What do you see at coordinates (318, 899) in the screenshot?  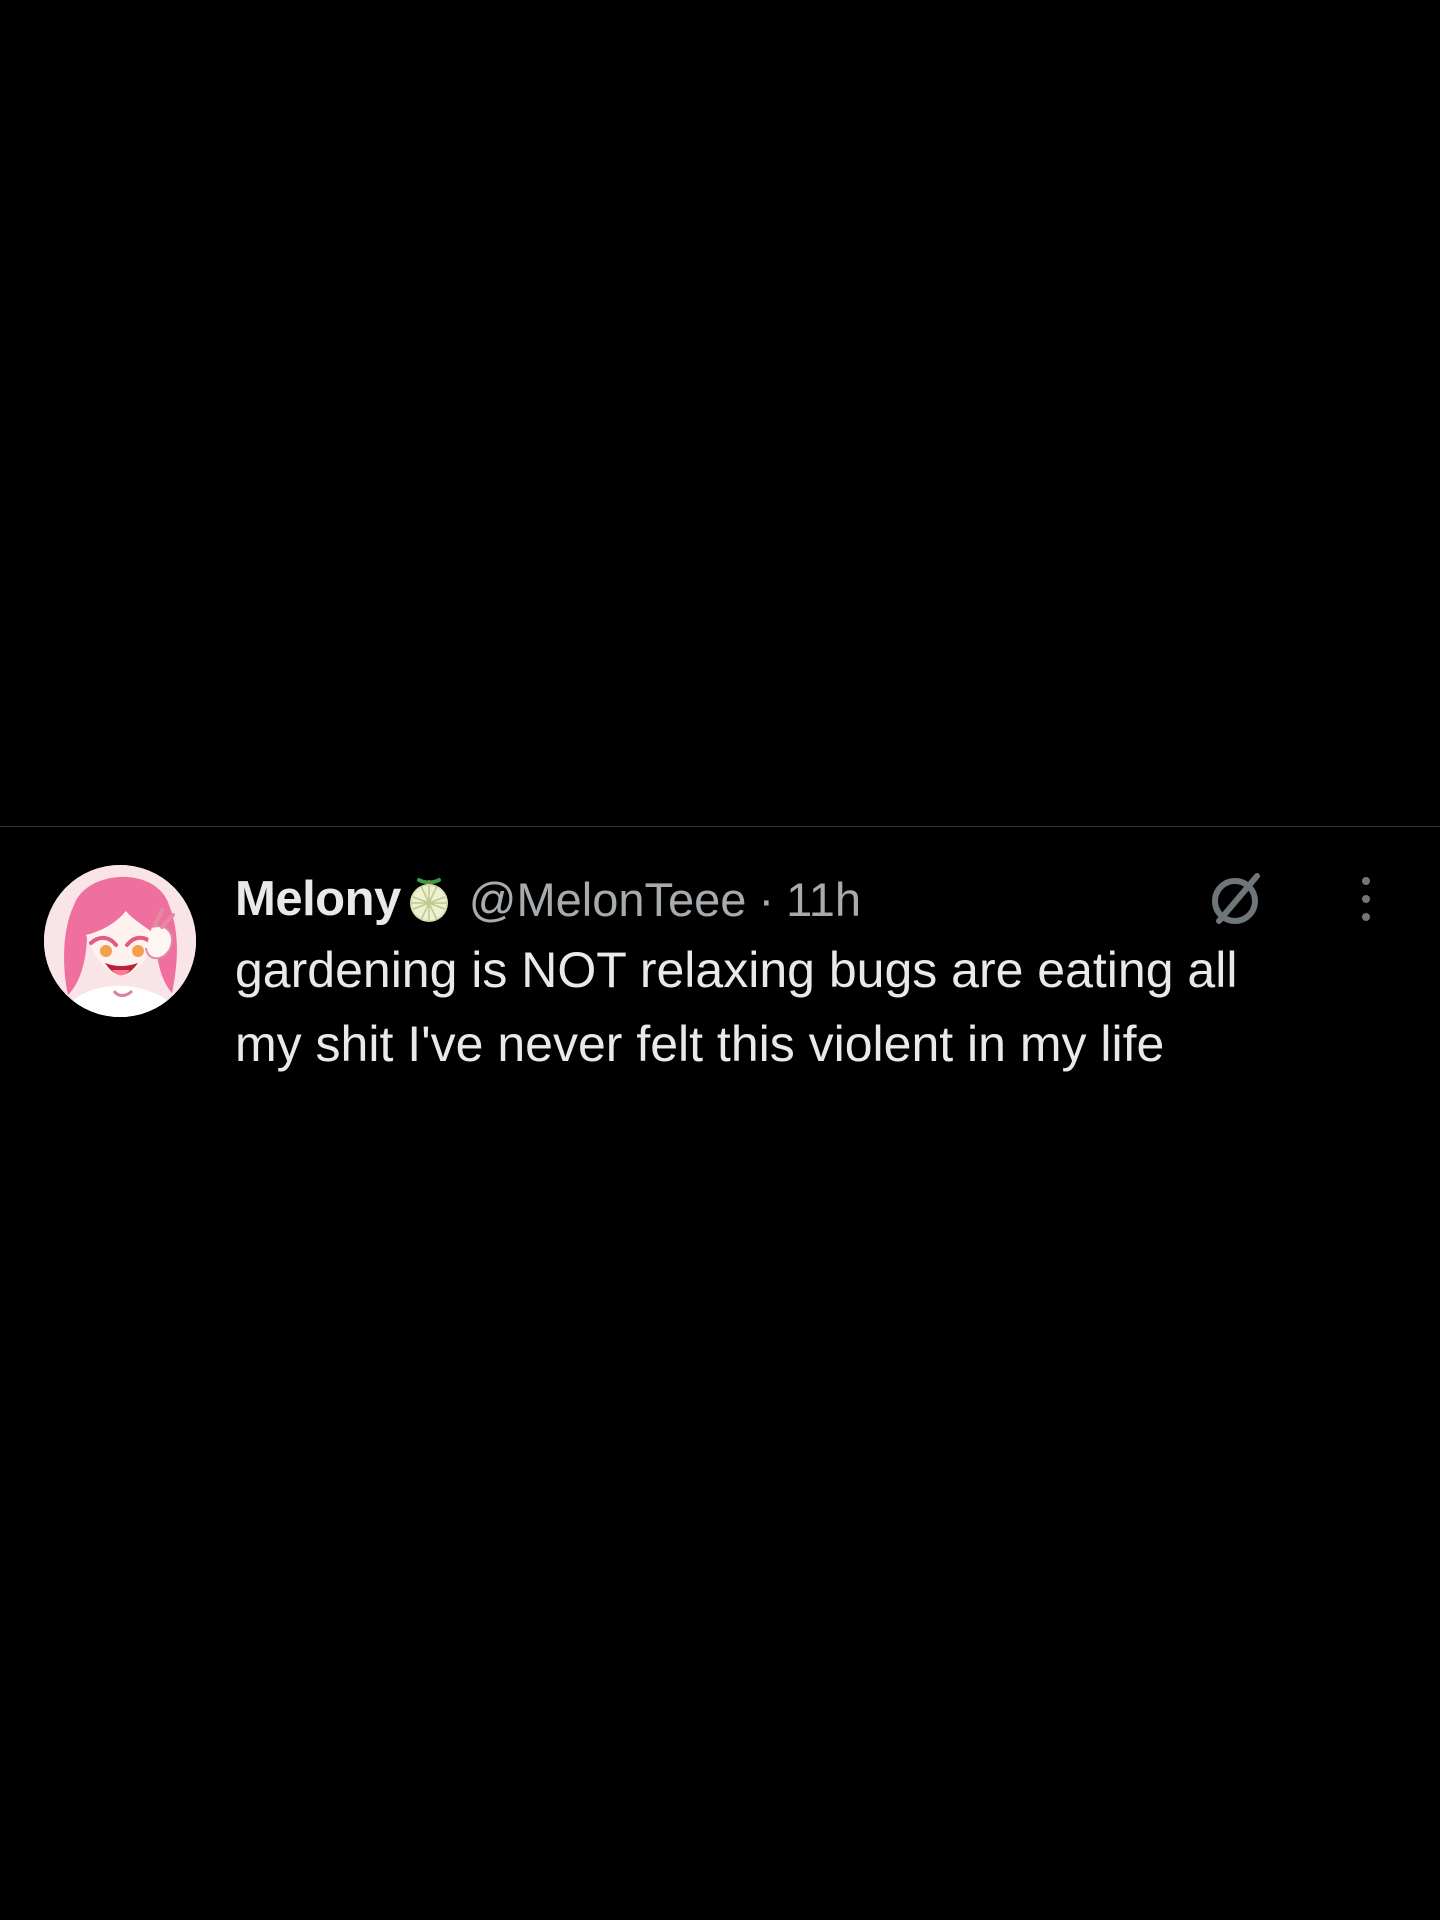 I see `display-name: Melony` at bounding box center [318, 899].